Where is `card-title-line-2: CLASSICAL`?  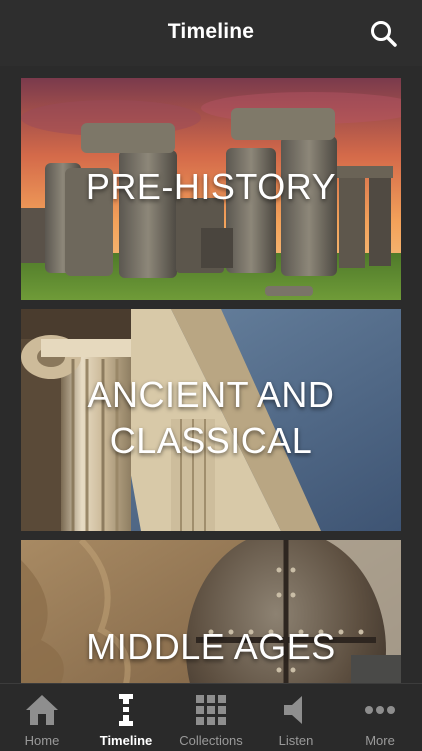 card-title-line-2: CLASSICAL is located at coordinates (211, 440).